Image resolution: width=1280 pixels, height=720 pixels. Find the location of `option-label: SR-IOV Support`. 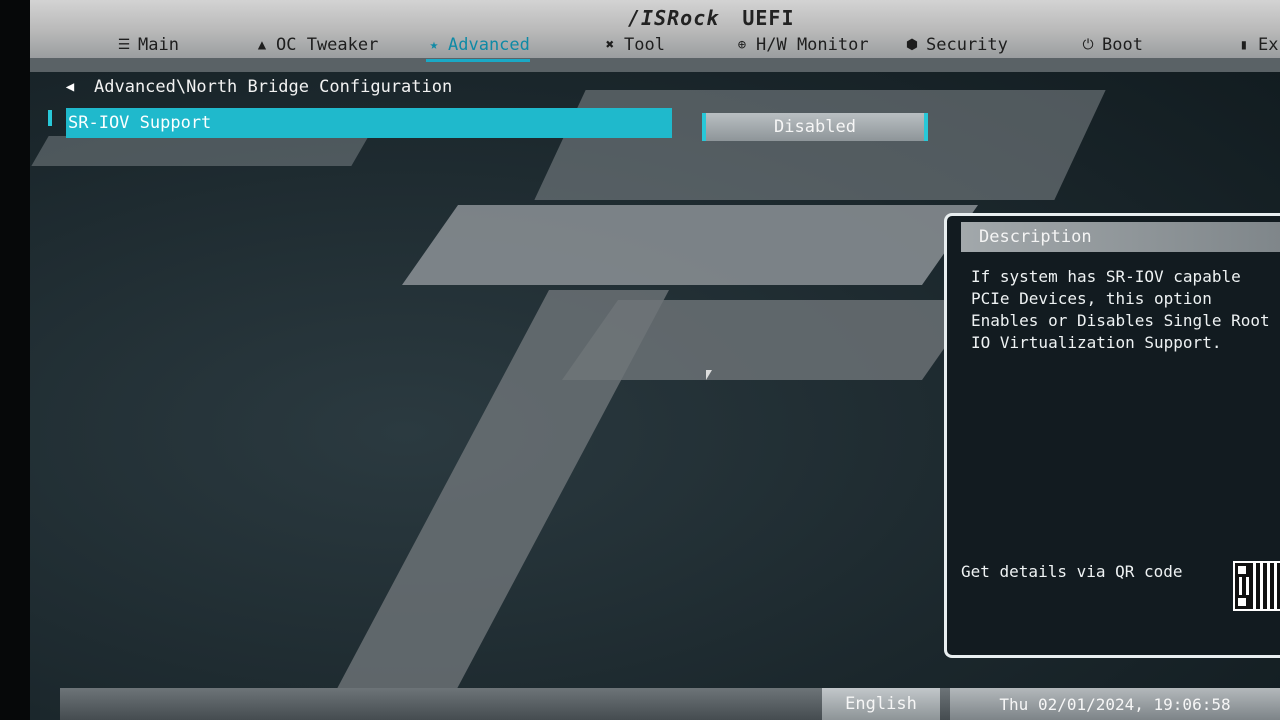

option-label: SR-IOV Support is located at coordinates (140, 123).